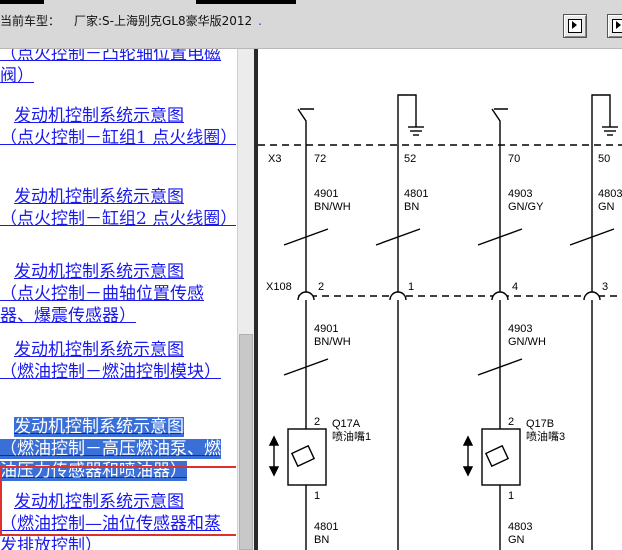 The height and width of the screenshot is (550, 622). I want to click on wire-color: GN/WH, so click(527, 342).